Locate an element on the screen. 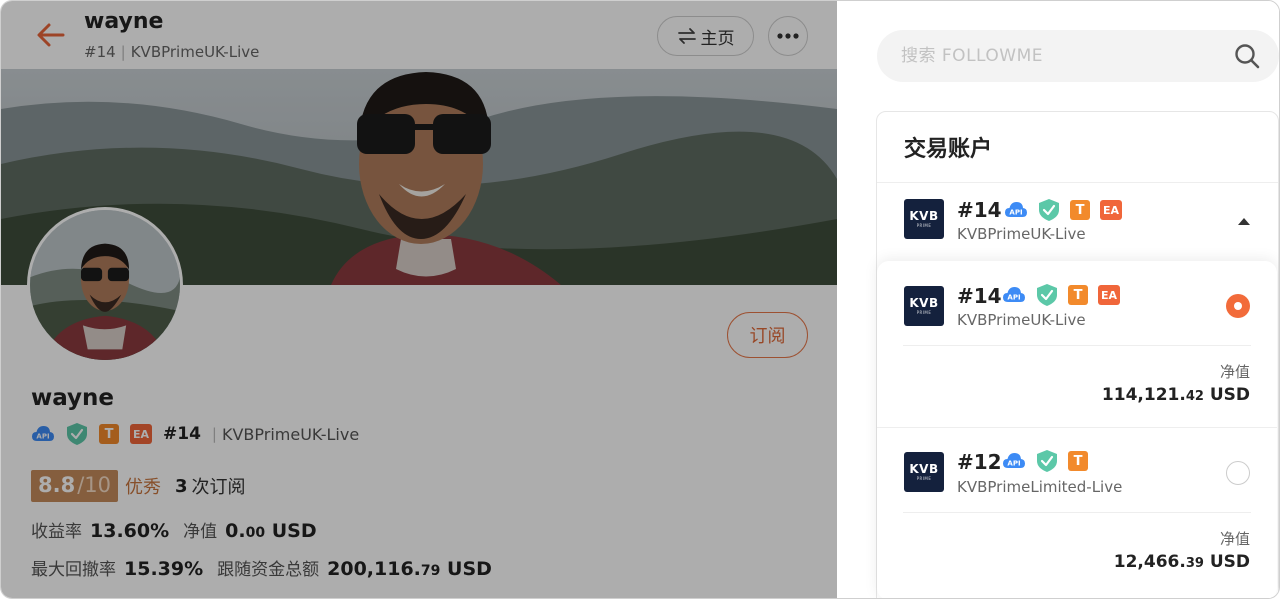 The image size is (1280, 599). header-account-line: #14 | KVBPrimeUK-Live is located at coordinates (171, 52).